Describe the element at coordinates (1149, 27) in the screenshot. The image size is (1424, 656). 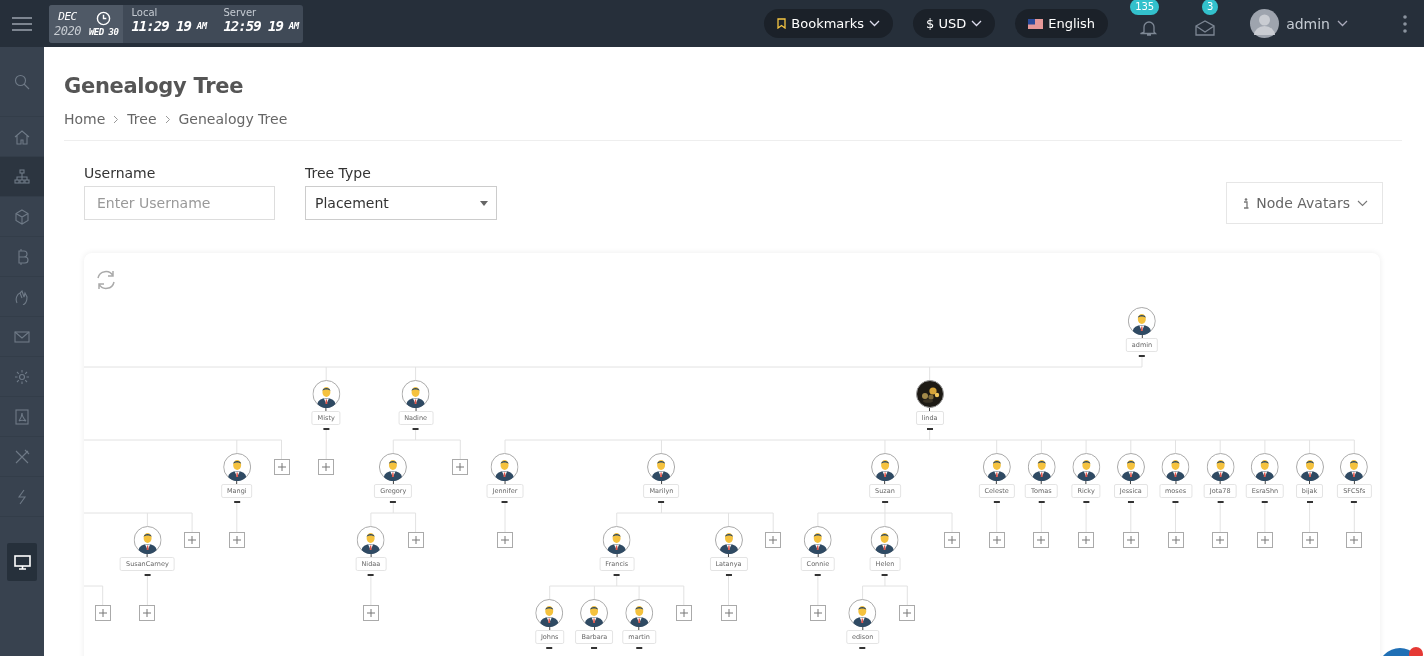
I see `bell-icon` at that location.